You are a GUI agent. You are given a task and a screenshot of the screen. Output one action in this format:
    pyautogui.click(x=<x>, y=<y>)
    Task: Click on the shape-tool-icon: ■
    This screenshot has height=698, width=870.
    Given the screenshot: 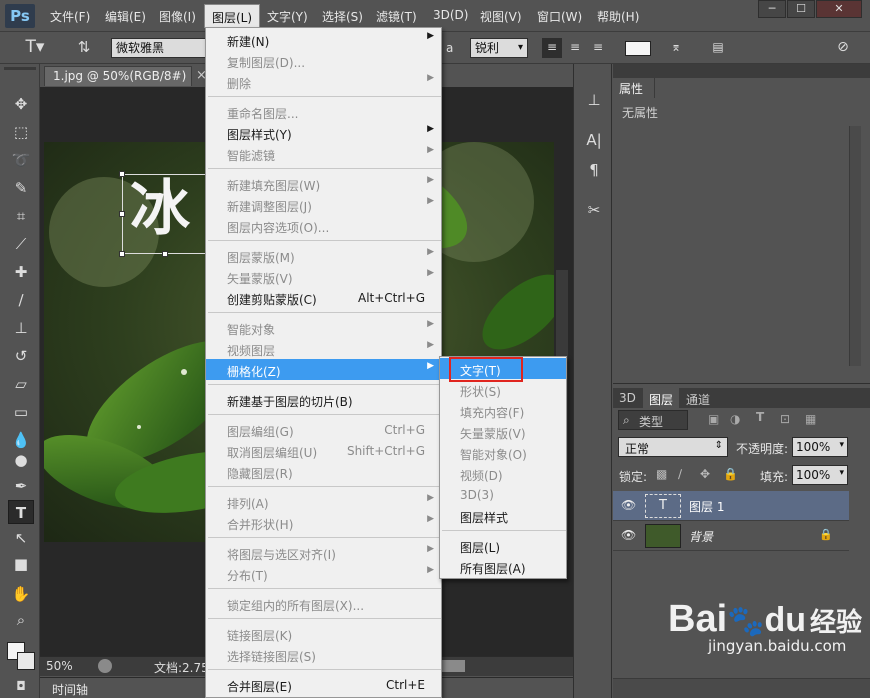 What is the action you would take?
    pyautogui.click(x=21, y=564)
    